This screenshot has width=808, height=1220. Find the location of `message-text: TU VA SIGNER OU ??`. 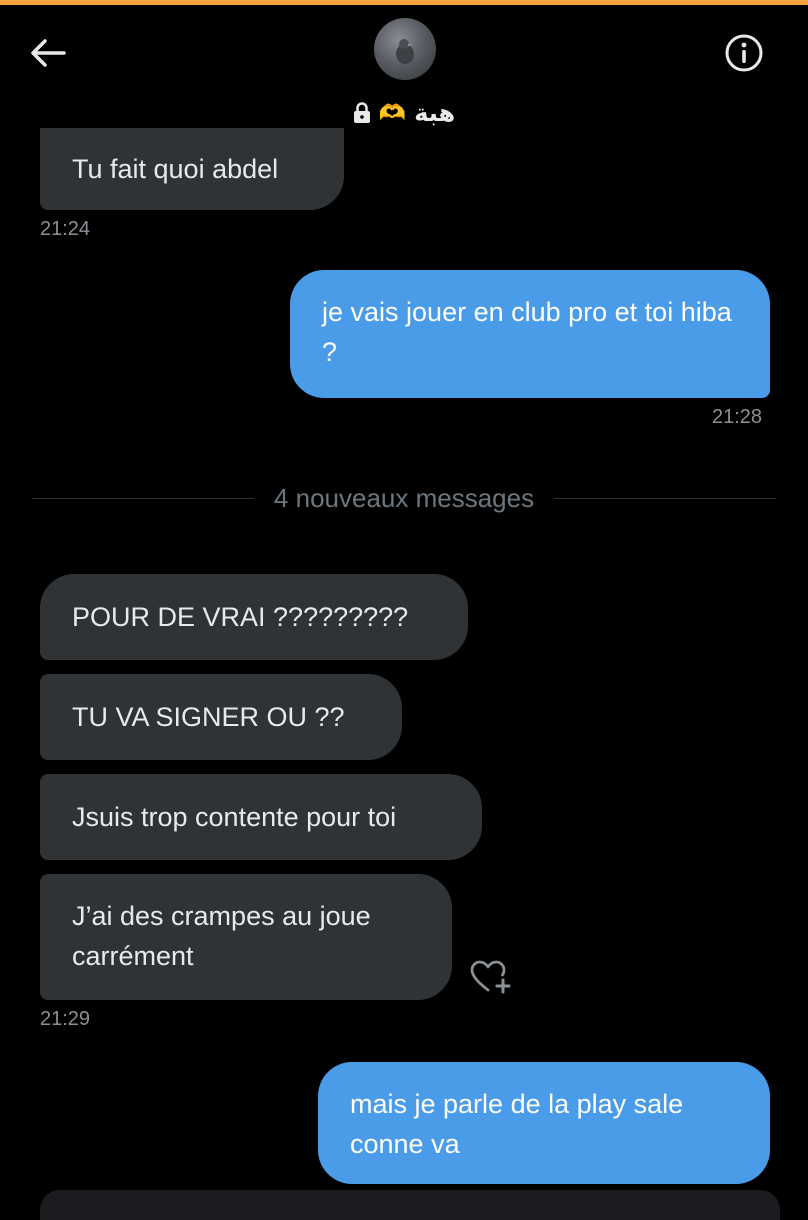

message-text: TU VA SIGNER OU ?? is located at coordinates (208, 717).